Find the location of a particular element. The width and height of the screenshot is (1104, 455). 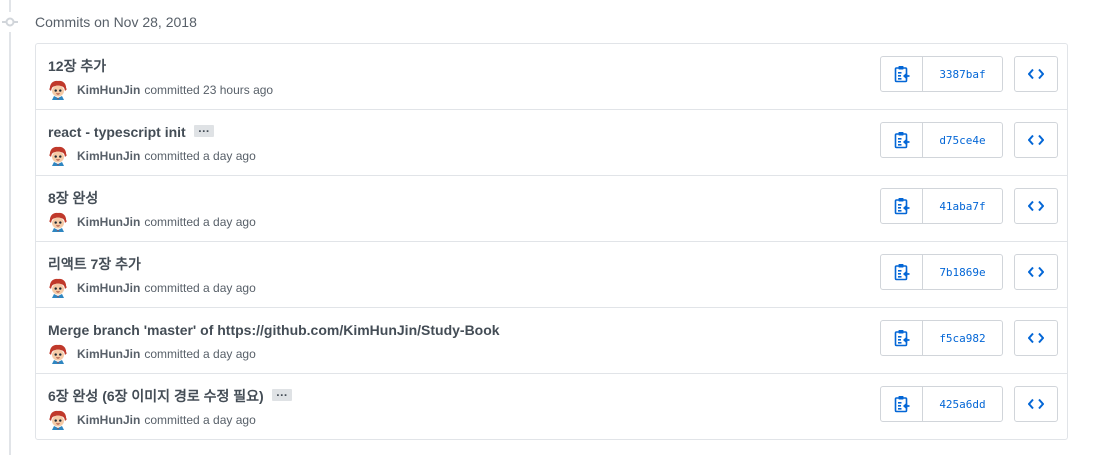

commit-group-title: Commits on Nov 28, 2018 is located at coordinates (116, 22).